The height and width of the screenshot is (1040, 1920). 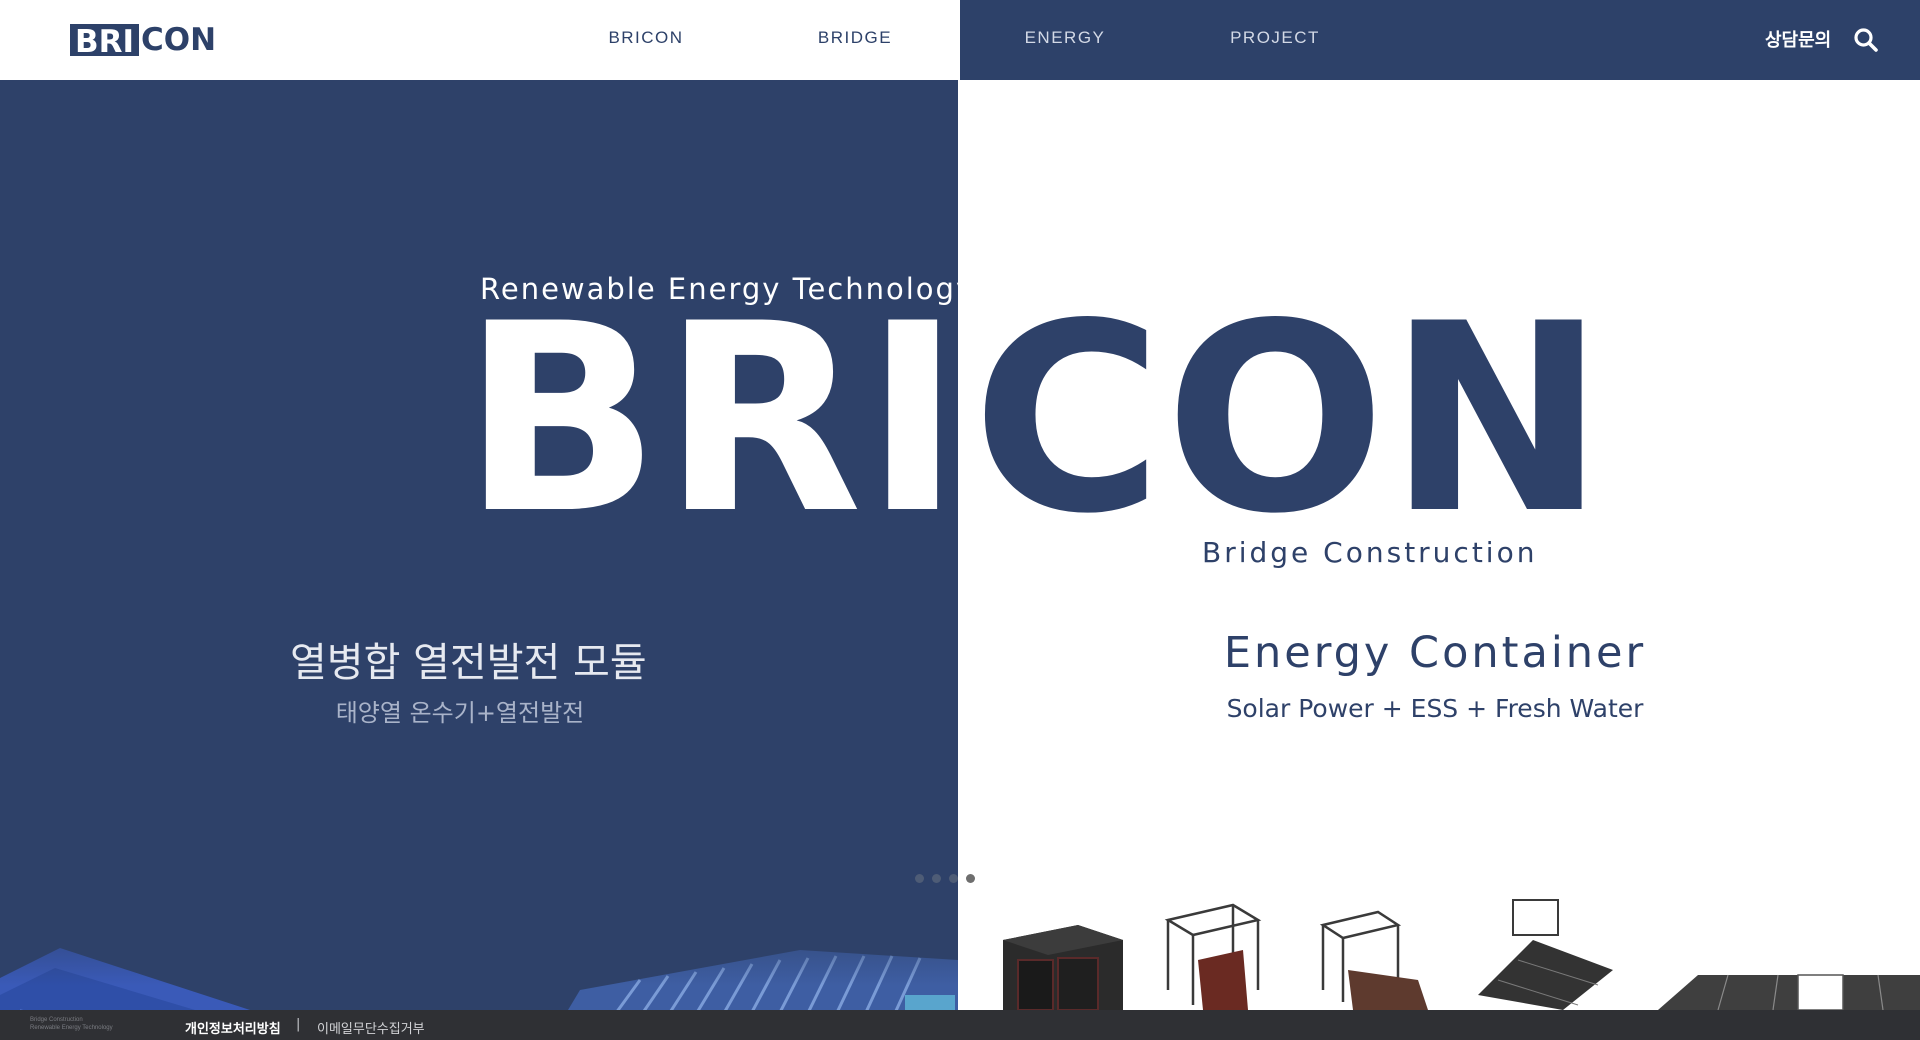 I want to click on logo-boxed-text: BRI, so click(x=105, y=41).